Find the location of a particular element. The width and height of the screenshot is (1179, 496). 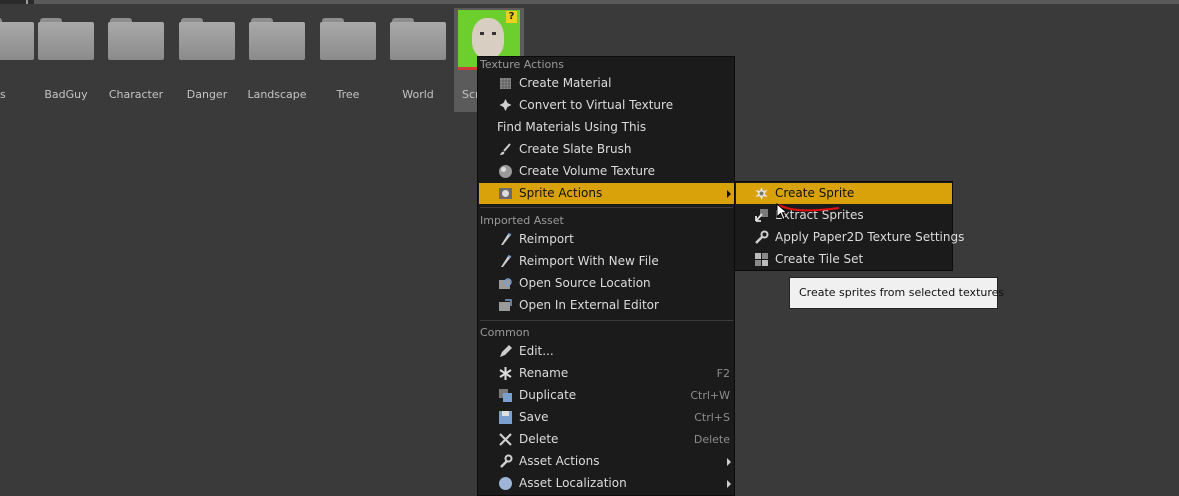

delete-x-icon is located at coordinates (505, 439).